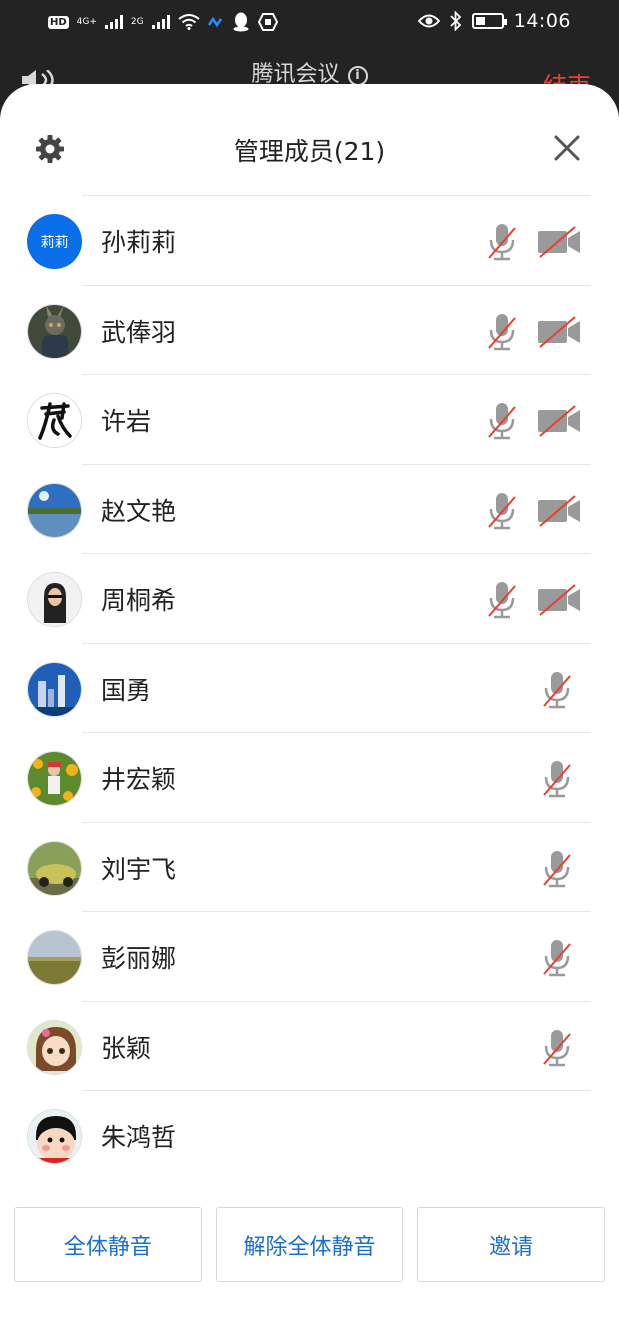  Describe the element at coordinates (567, 75) in the screenshot. I see `end-meeting-button: 结束` at that location.